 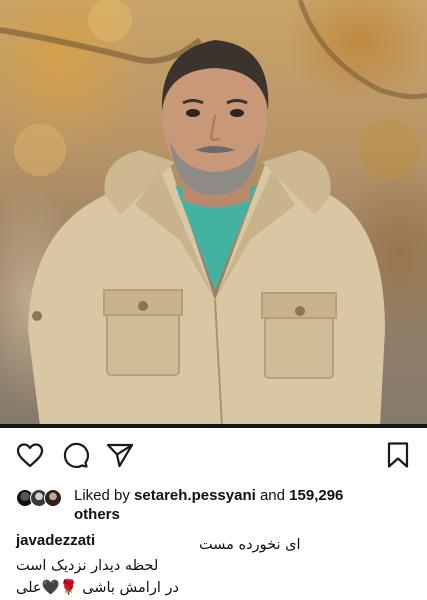 What do you see at coordinates (195, 495) in the screenshot?
I see `liker-username: setareh.pessyani` at bounding box center [195, 495].